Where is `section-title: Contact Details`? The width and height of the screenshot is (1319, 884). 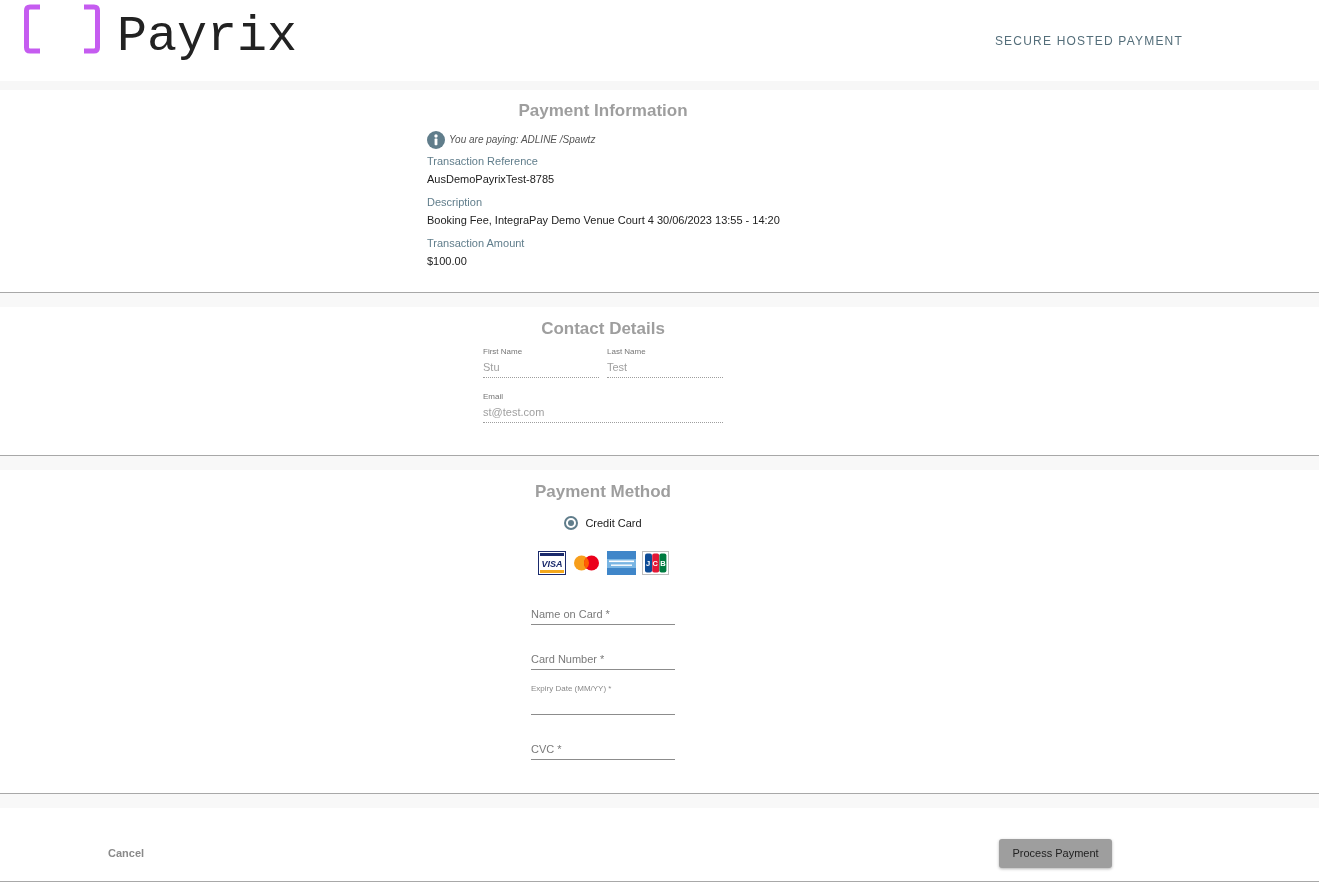 section-title: Contact Details is located at coordinates (603, 329).